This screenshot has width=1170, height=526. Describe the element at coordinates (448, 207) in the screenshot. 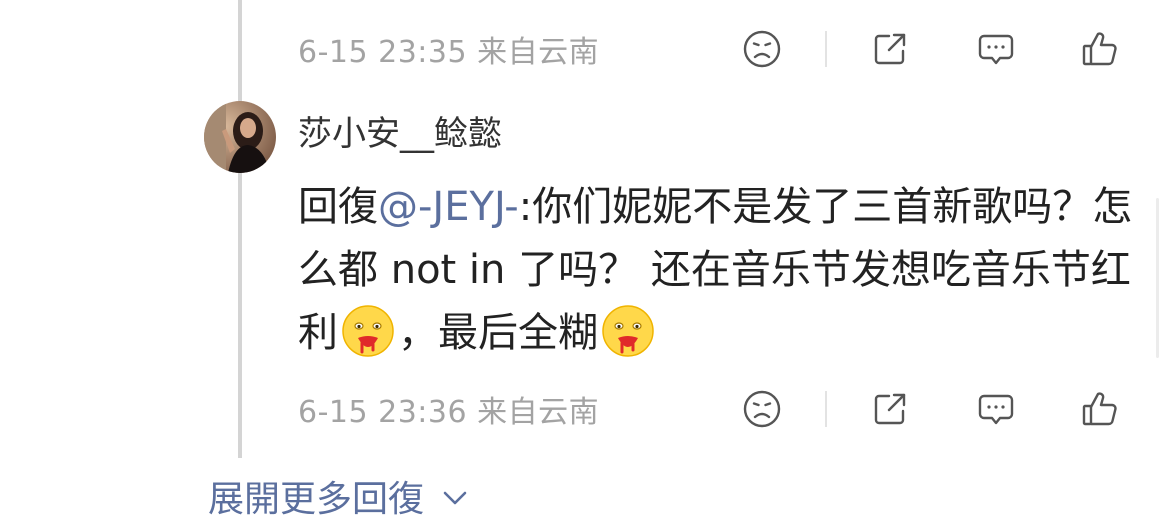

I see `mention-link: @-JEYJ-` at that location.